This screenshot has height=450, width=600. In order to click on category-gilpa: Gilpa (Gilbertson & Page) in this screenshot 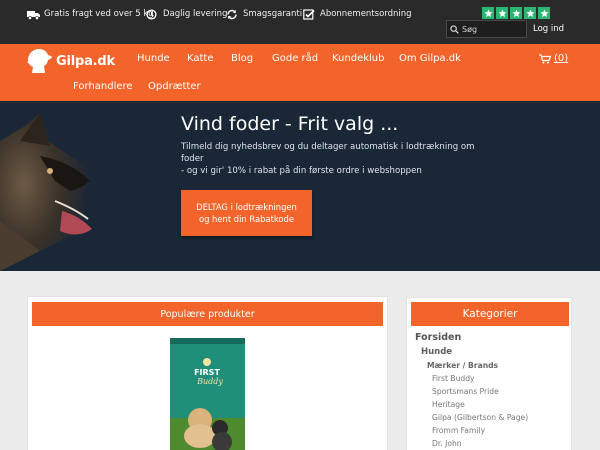, I will do `click(480, 417)`.